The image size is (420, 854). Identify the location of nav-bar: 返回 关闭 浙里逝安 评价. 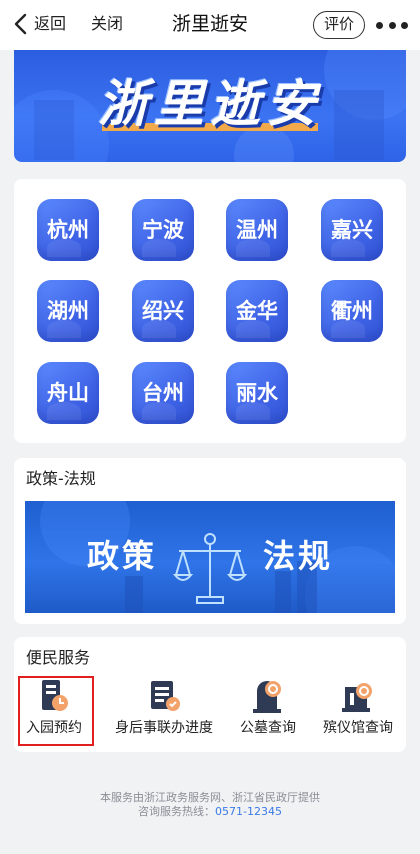
(210, 25).